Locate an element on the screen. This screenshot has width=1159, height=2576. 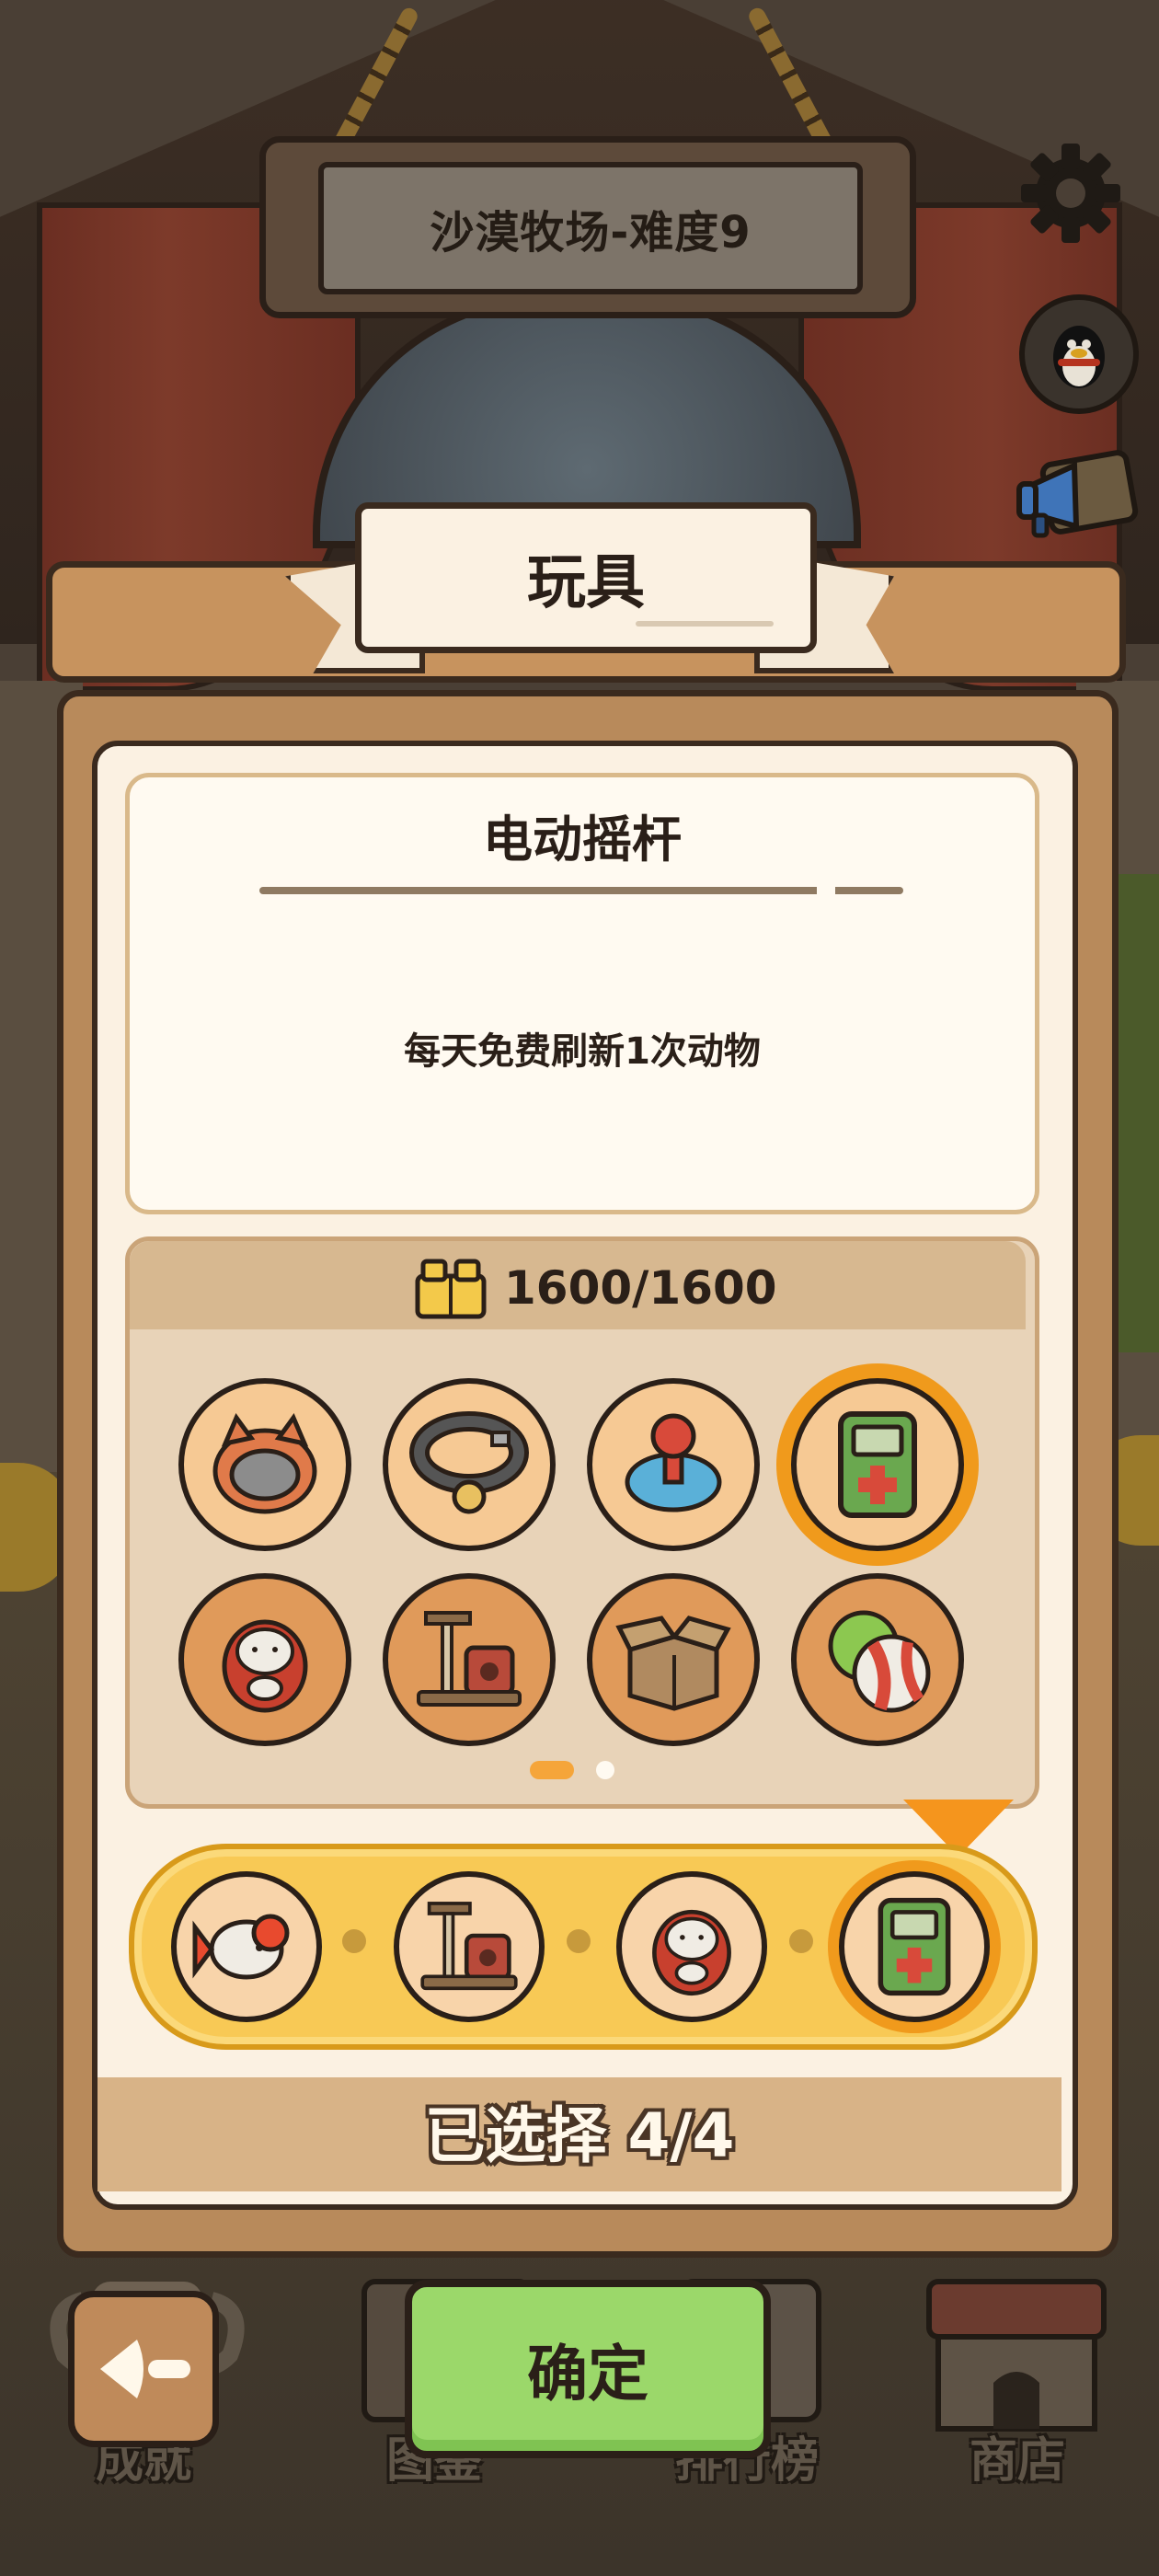
page-dot-active is located at coordinates (552, 1770).